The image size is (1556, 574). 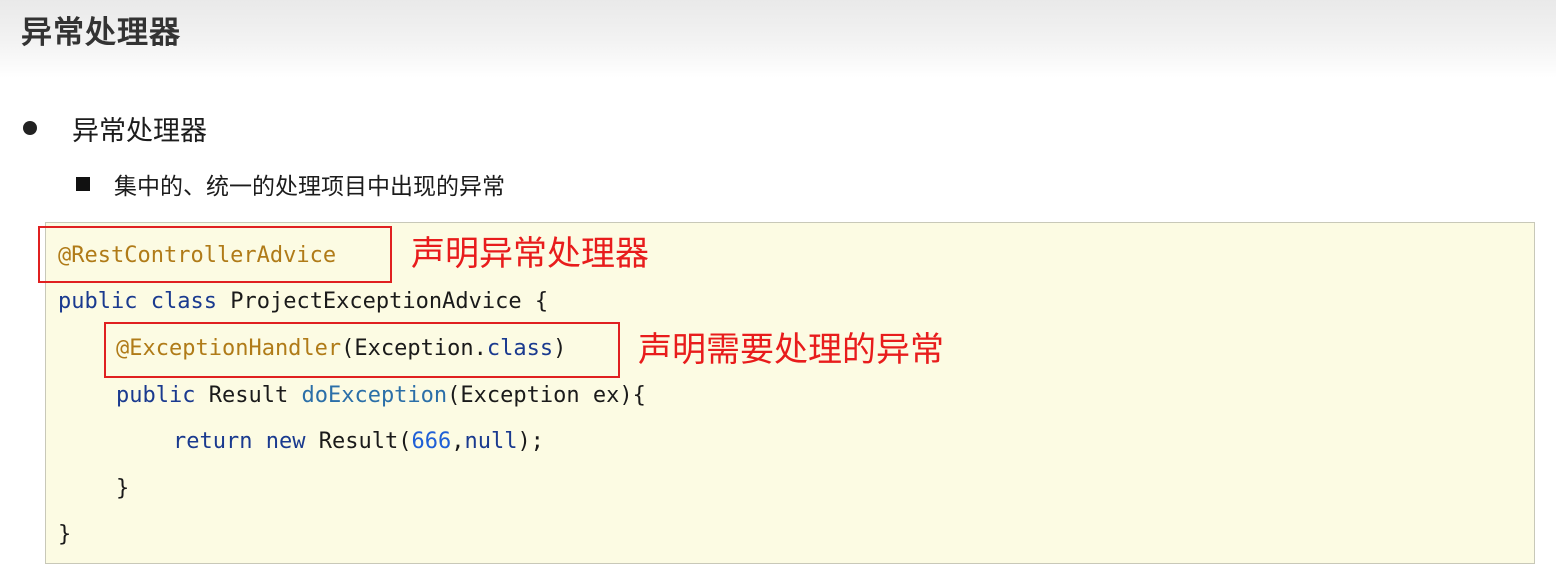 I want to click on code-line-2: public class ProjectExceptionAdvice {, so click(x=303, y=302).